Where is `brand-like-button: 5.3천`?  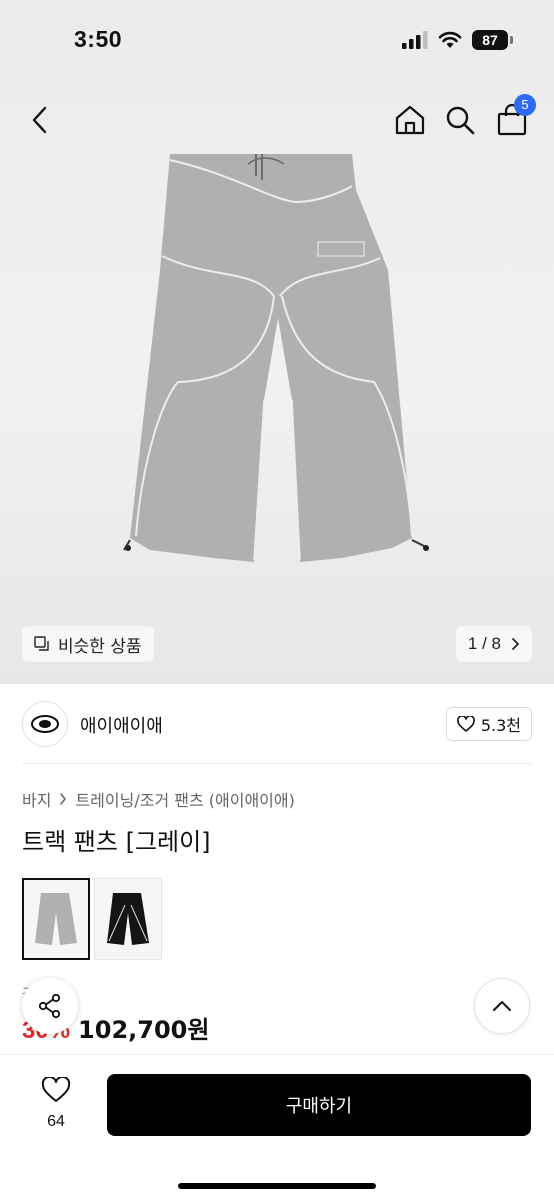 brand-like-button: 5.3천 is located at coordinates (488, 724).